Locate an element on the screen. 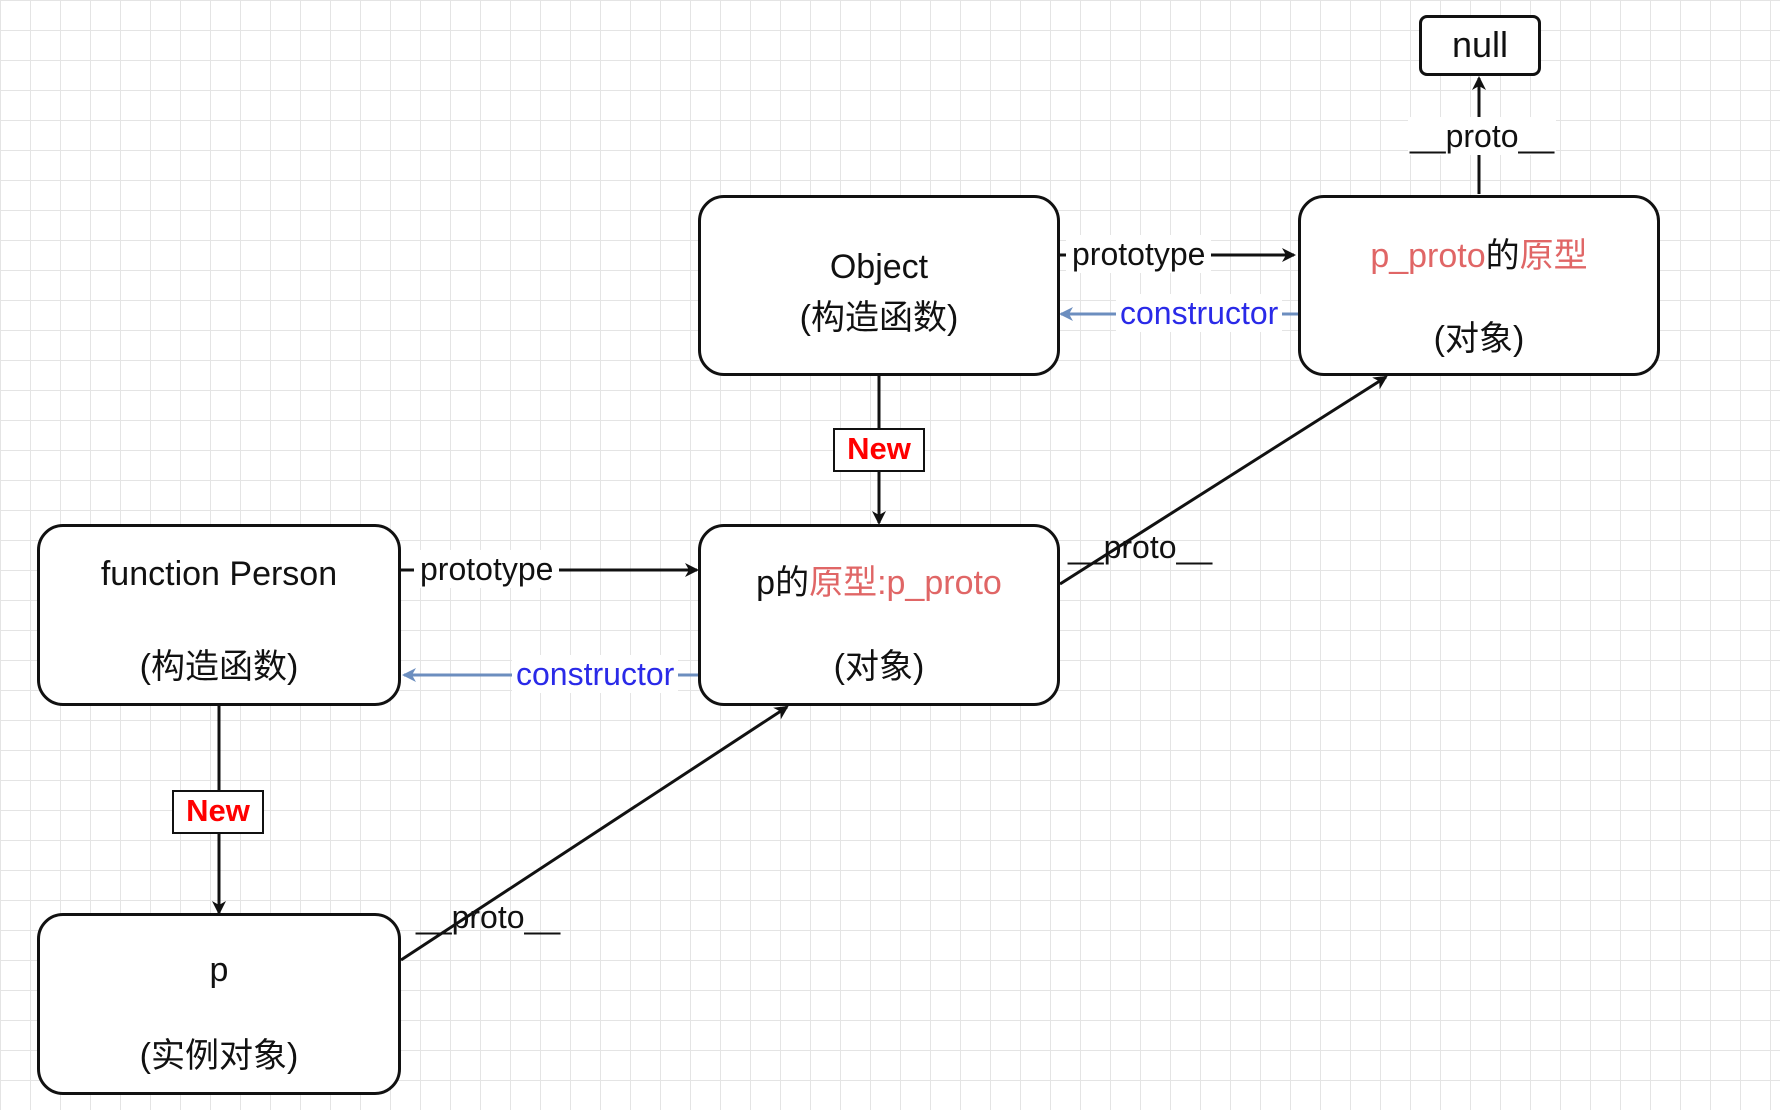  null-node: null is located at coordinates (1480, 45).